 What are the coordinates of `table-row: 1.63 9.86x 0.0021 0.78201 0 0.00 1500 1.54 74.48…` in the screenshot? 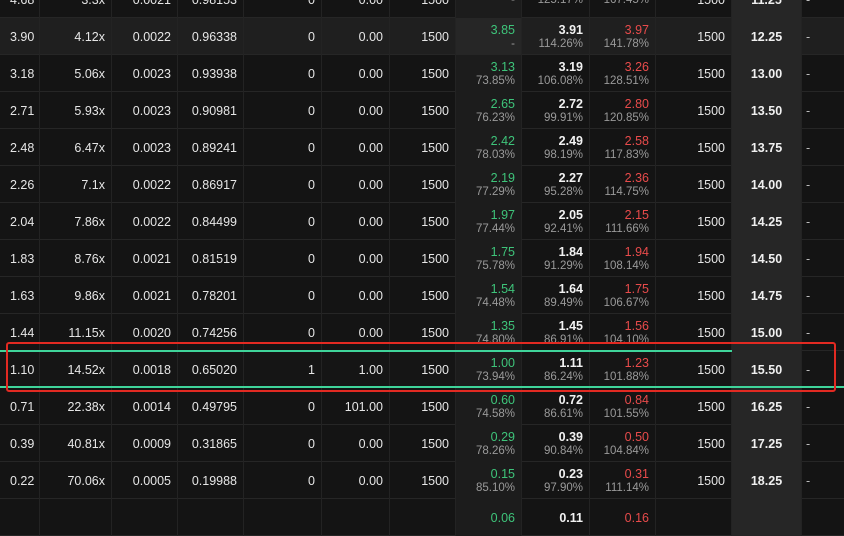 It's located at (422, 295).